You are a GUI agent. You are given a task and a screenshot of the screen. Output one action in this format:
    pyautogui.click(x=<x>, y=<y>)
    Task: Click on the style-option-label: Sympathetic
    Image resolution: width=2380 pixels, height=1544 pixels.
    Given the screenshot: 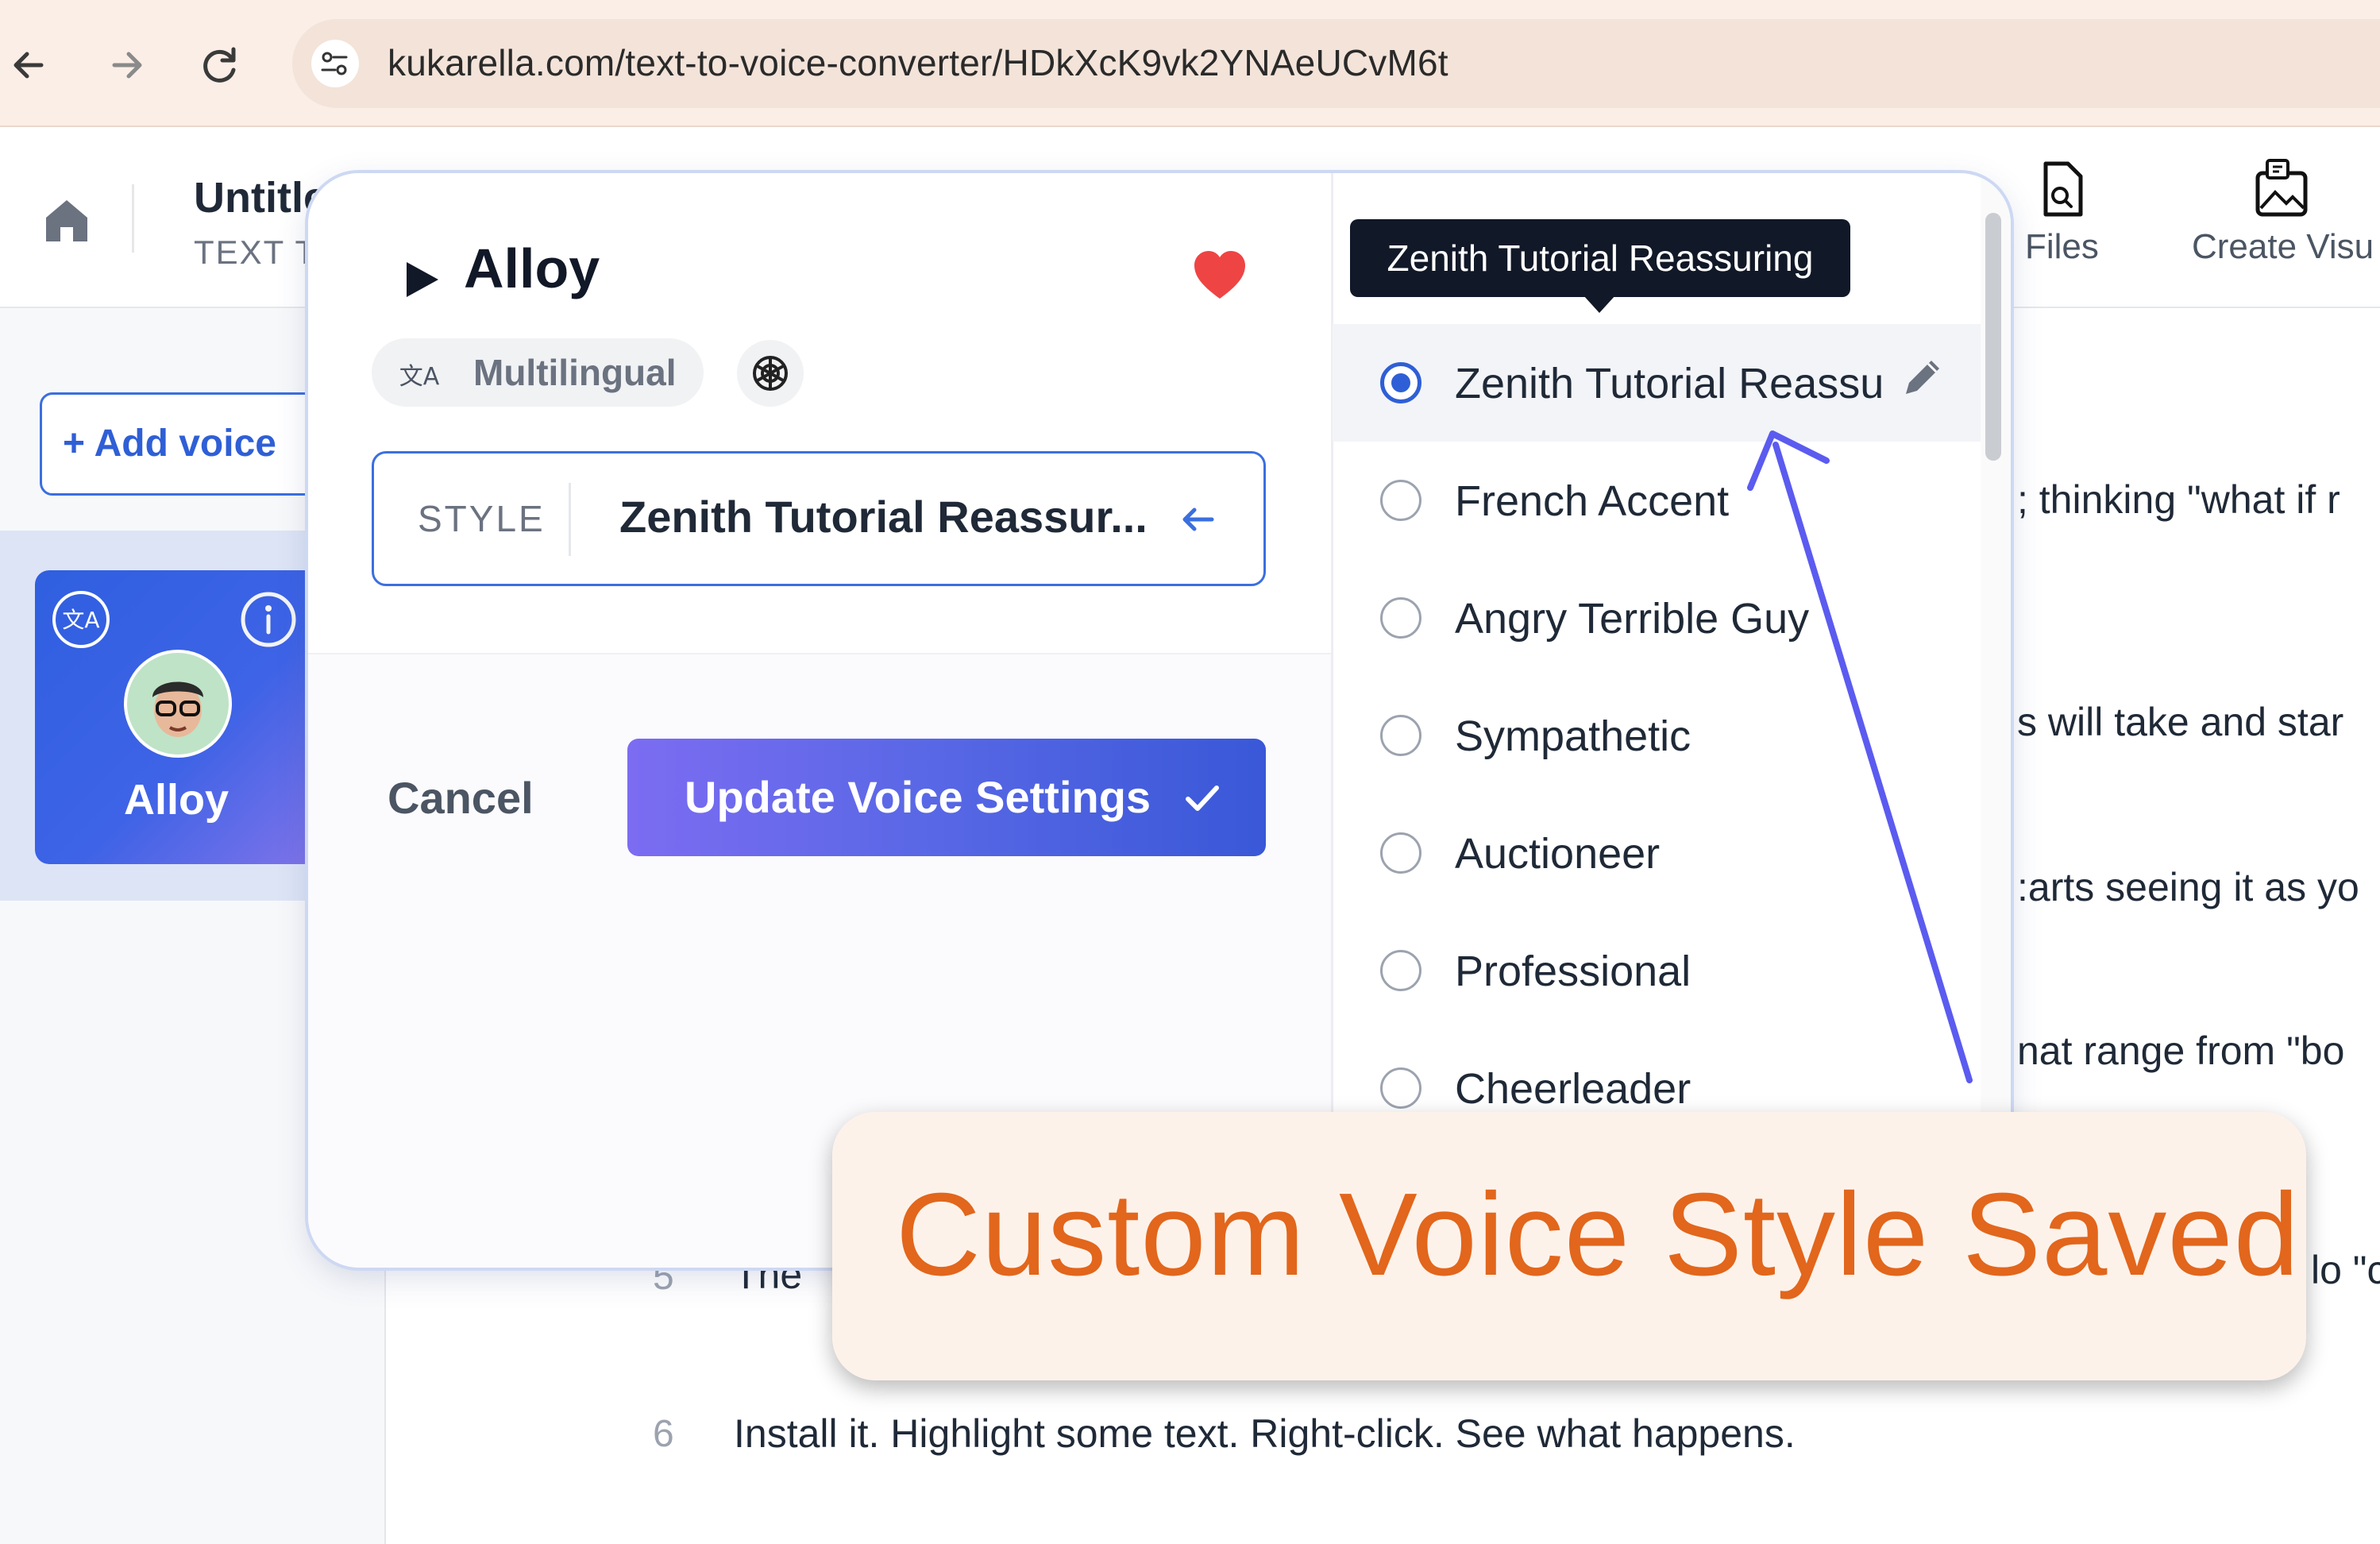 What is the action you would take?
    pyautogui.click(x=1573, y=736)
    